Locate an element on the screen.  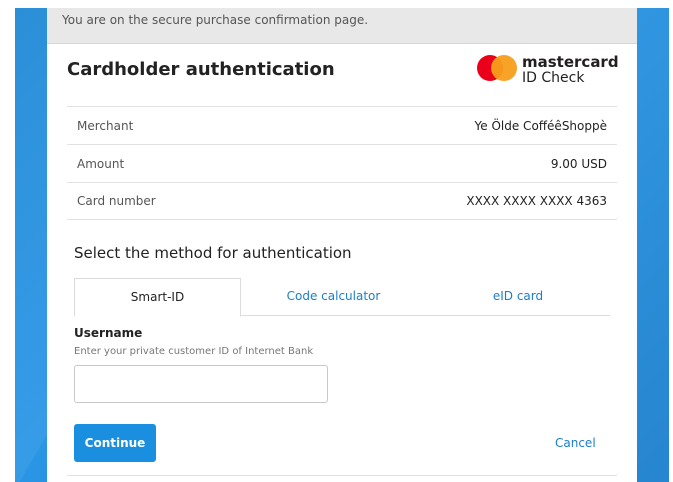
card-number-value: XXXX XXXX XXXX 4363 is located at coordinates (536, 201).